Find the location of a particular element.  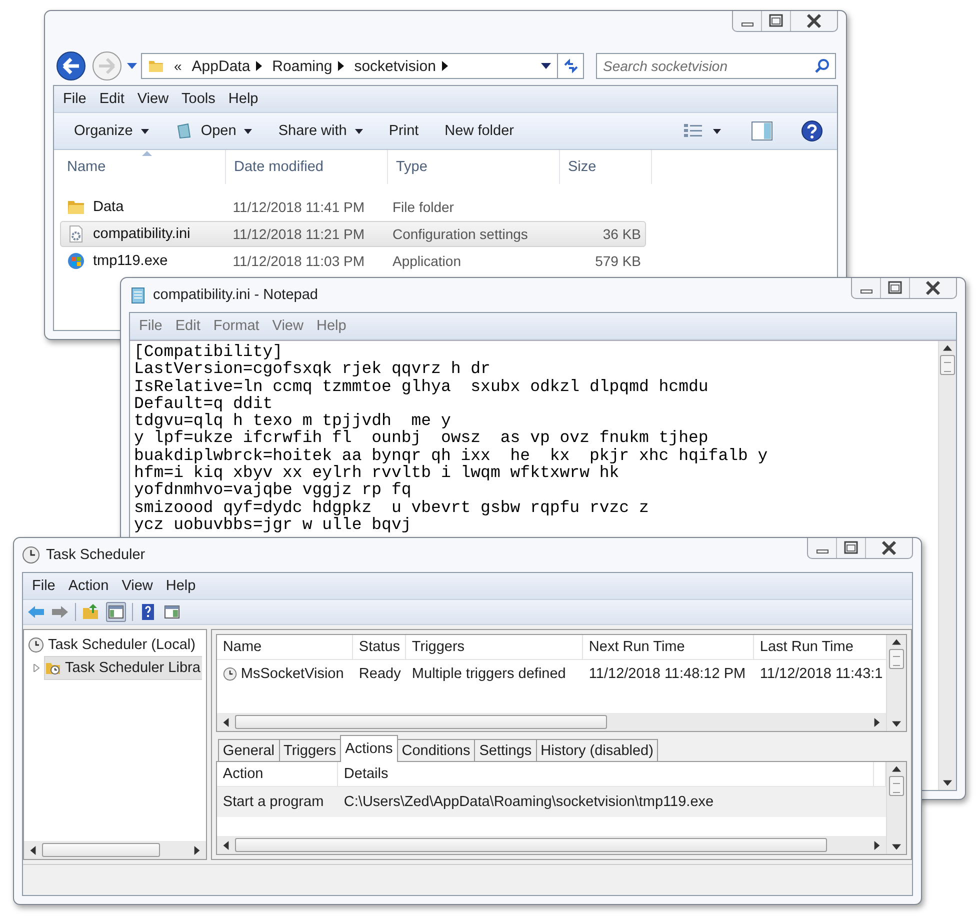

view-list-icon is located at coordinates (693, 131).